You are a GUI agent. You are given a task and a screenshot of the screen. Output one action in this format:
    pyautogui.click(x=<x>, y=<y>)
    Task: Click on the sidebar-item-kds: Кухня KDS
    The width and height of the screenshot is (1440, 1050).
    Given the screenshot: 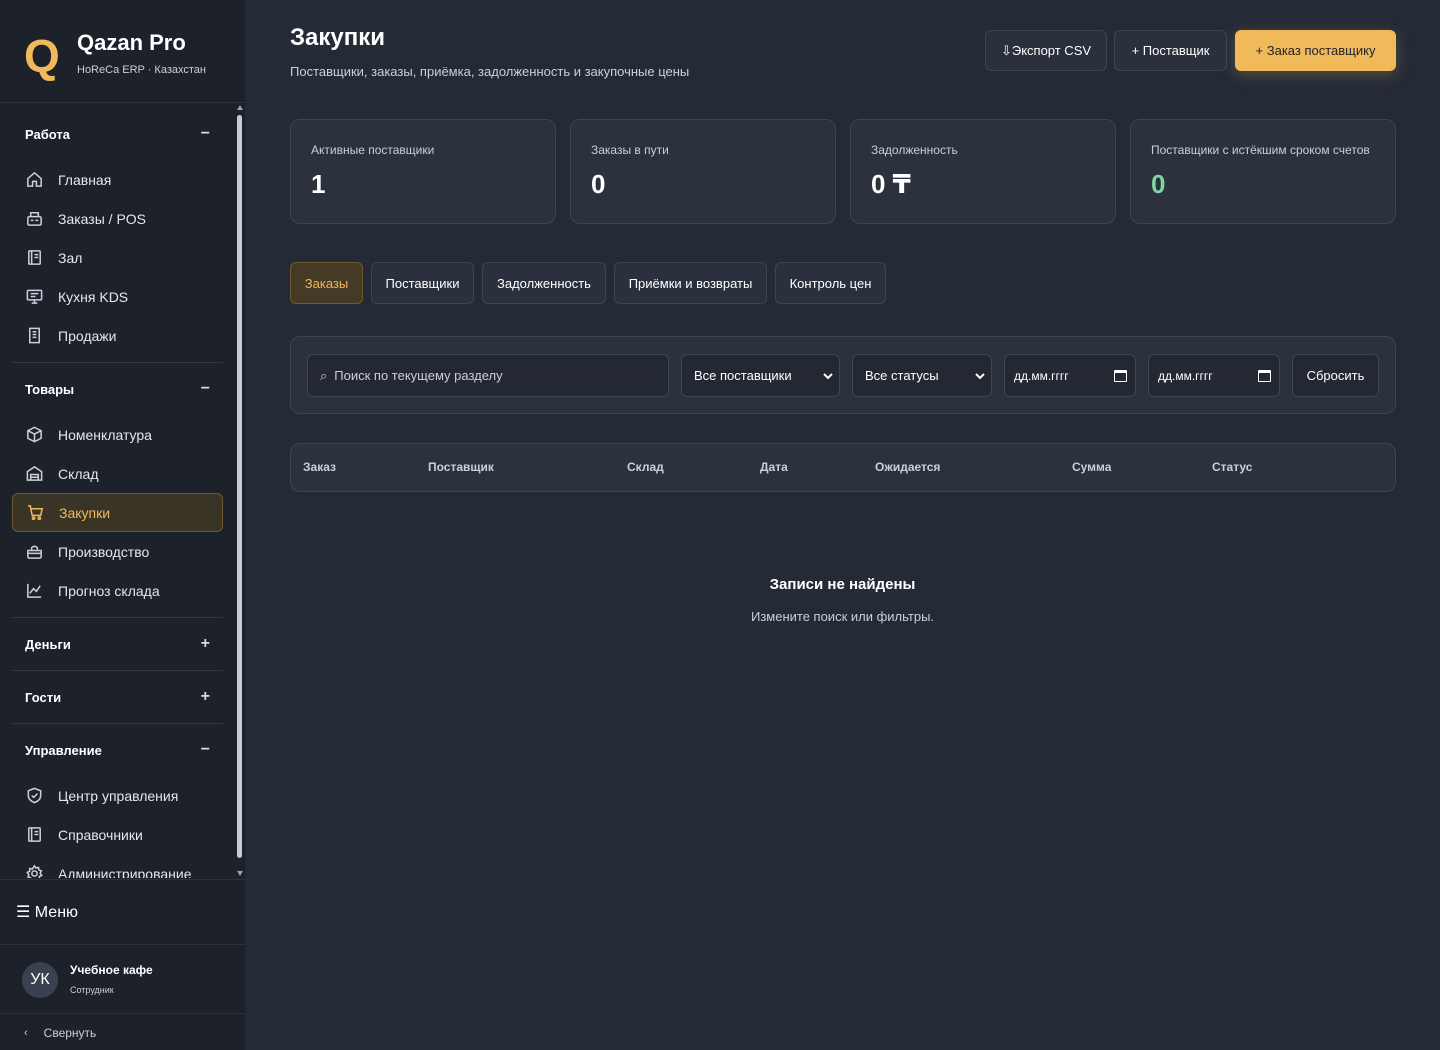 What is the action you would take?
    pyautogui.click(x=117, y=296)
    